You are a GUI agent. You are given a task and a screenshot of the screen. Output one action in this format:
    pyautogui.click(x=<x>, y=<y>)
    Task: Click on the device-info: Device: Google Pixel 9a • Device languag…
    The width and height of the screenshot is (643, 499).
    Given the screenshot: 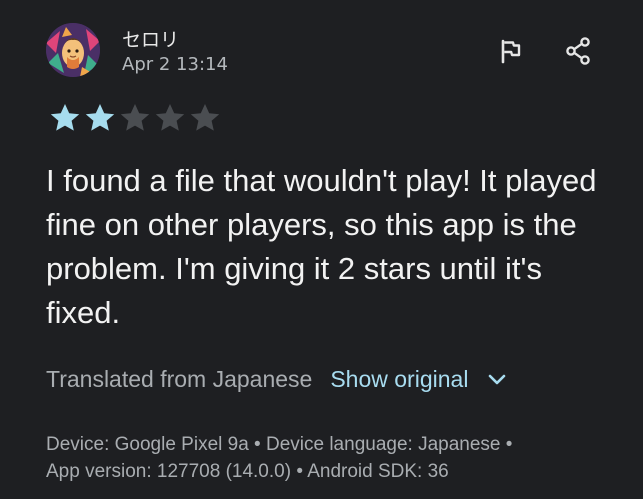 What is the action you would take?
    pyautogui.click(x=336, y=458)
    